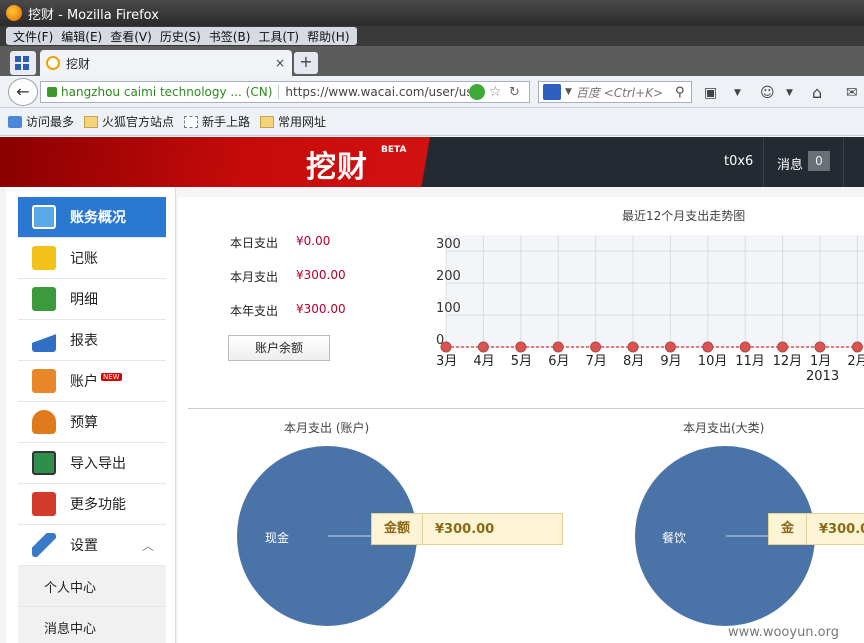 The image size is (864, 643). Describe the element at coordinates (44, 545) in the screenshot. I see `wrench-icon` at that location.